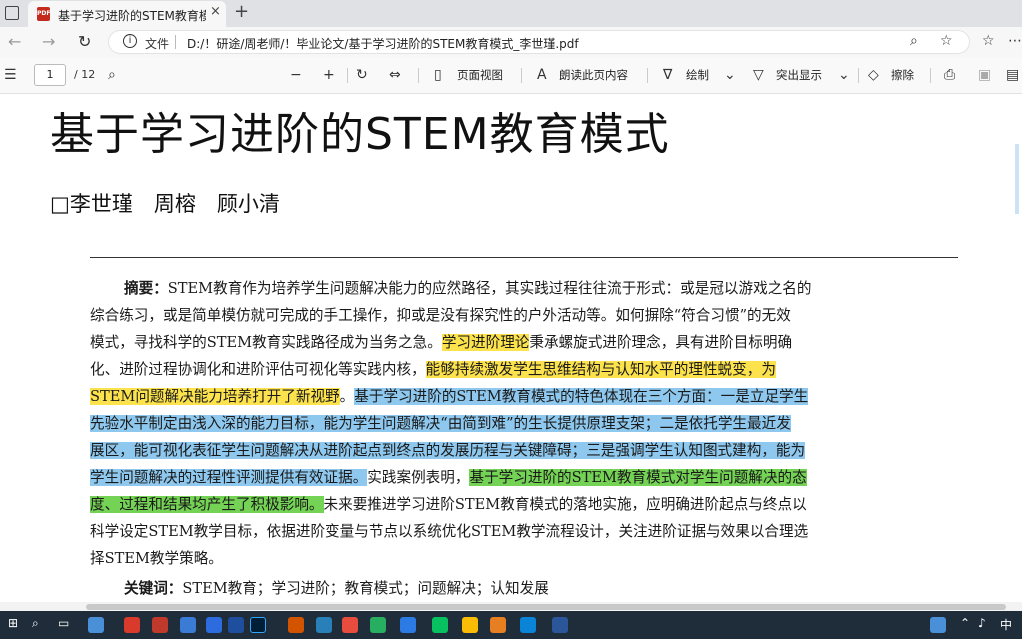  What do you see at coordinates (84, 41) in the screenshot?
I see `refresh-icon: ↻` at bounding box center [84, 41].